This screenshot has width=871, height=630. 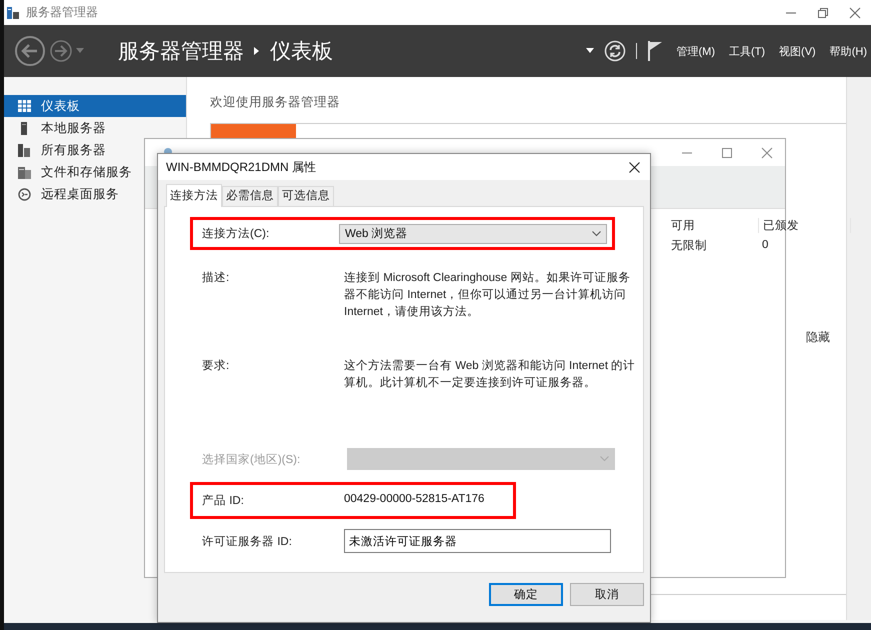 I want to click on tab: 连接方法, so click(x=194, y=195).